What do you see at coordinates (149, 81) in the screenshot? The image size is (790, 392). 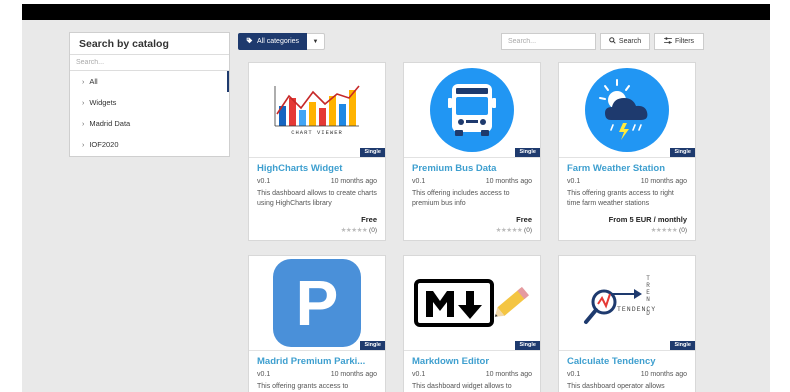 I see `catalog-item-all: › All` at bounding box center [149, 81].